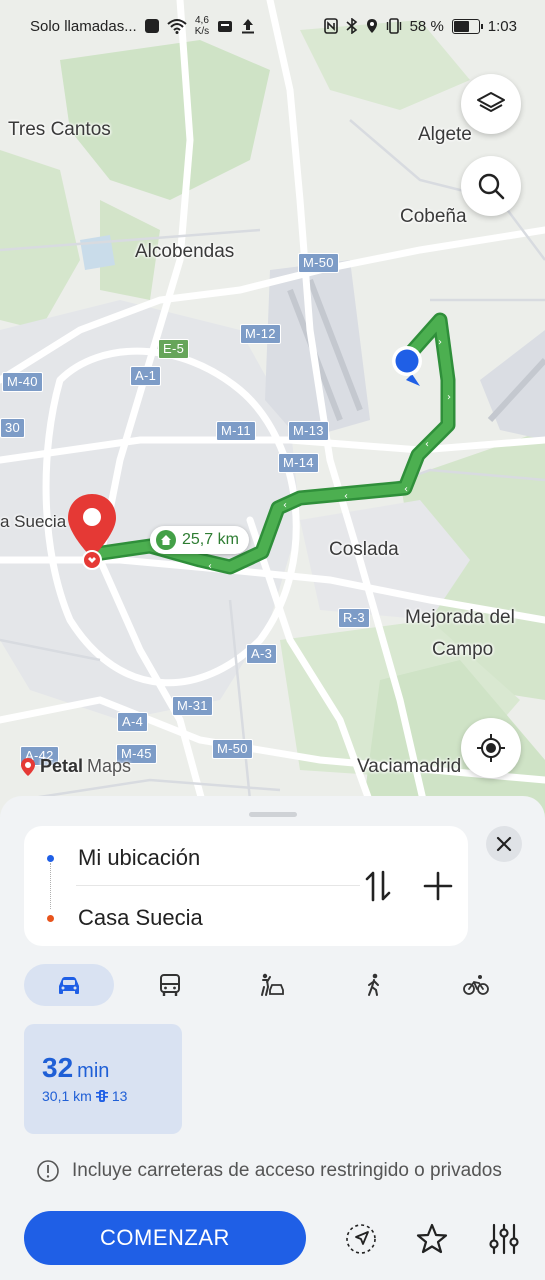  What do you see at coordinates (330, 26) in the screenshot?
I see `nfc-icon` at bounding box center [330, 26].